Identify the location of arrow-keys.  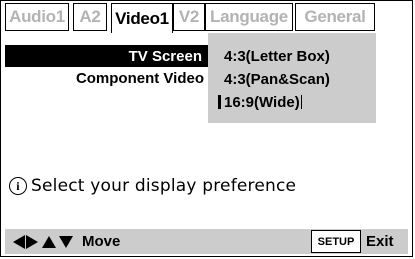
(42, 241).